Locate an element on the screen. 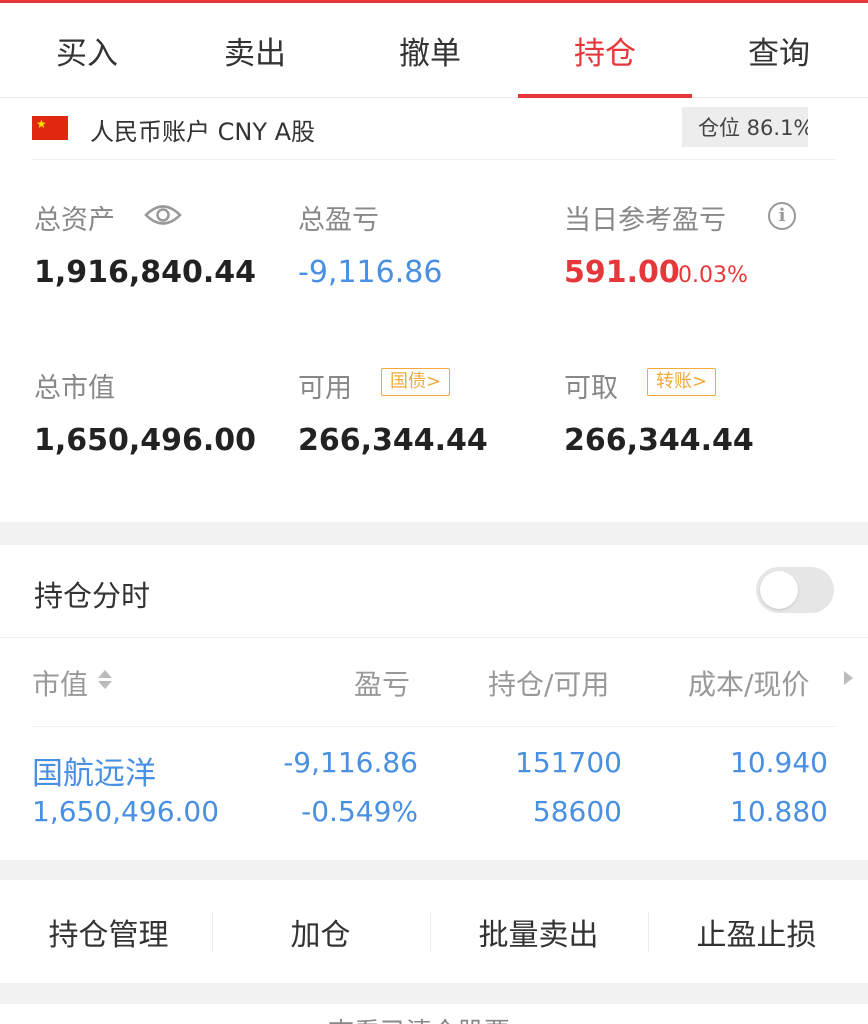  market-value-label: 总市值 is located at coordinates (74, 388).